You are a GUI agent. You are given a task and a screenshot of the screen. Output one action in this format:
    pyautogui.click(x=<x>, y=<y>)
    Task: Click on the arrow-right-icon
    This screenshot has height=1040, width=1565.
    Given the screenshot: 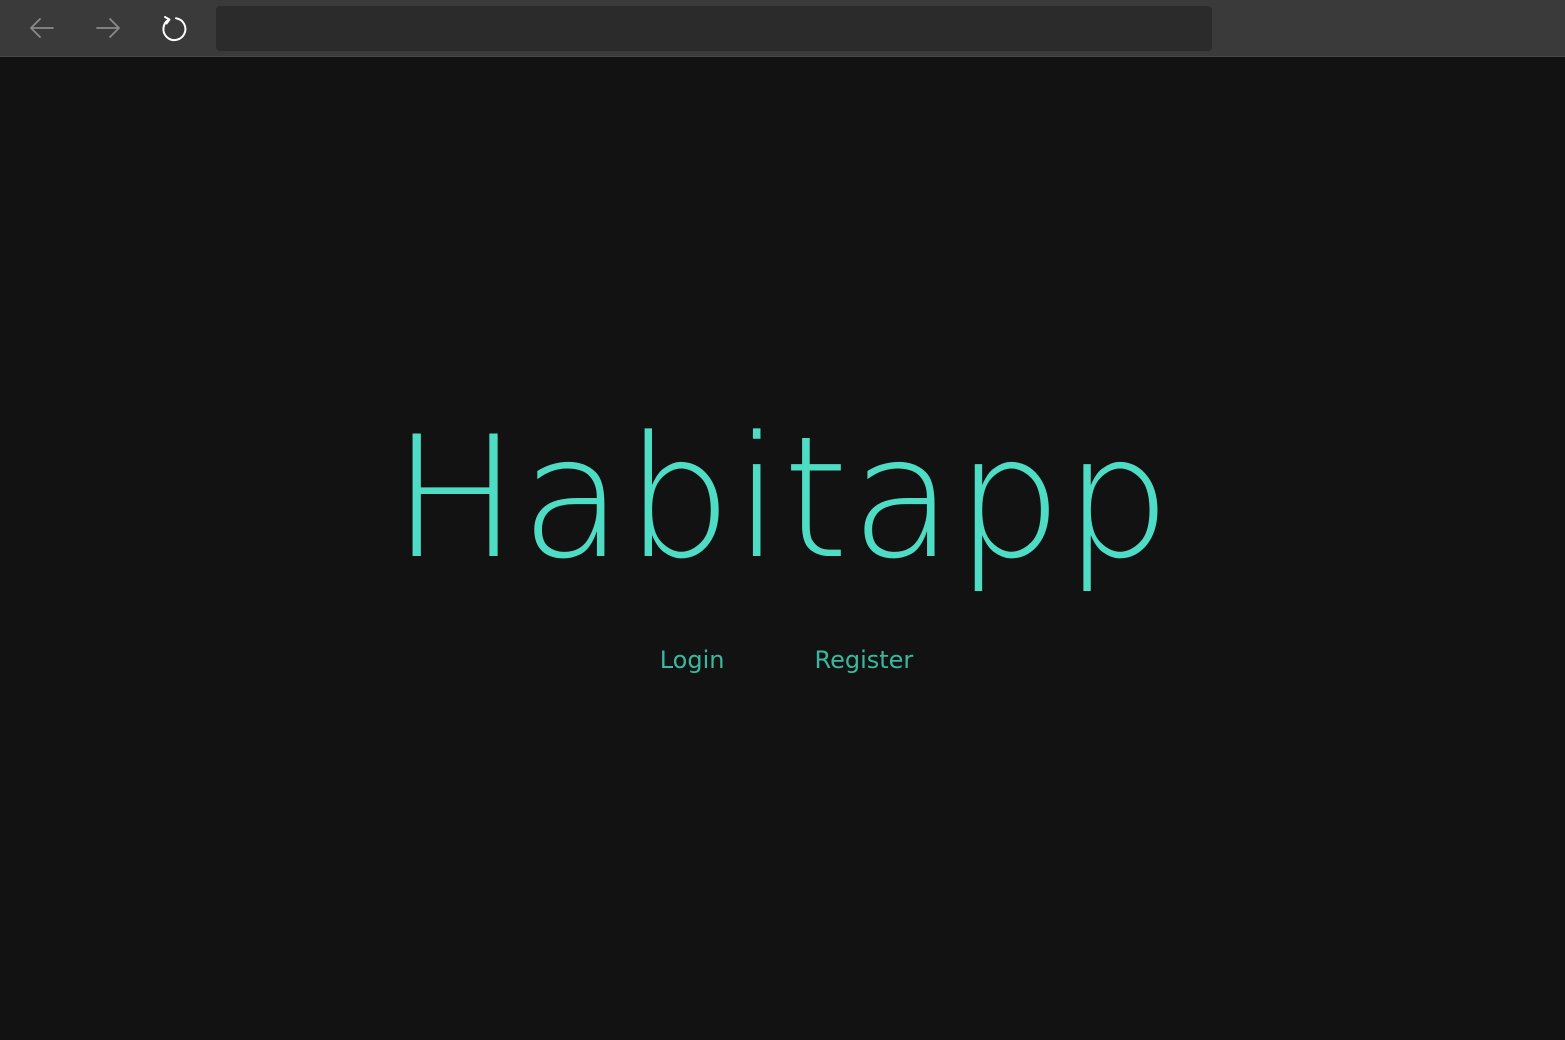 What is the action you would take?
    pyautogui.click(x=108, y=28)
    